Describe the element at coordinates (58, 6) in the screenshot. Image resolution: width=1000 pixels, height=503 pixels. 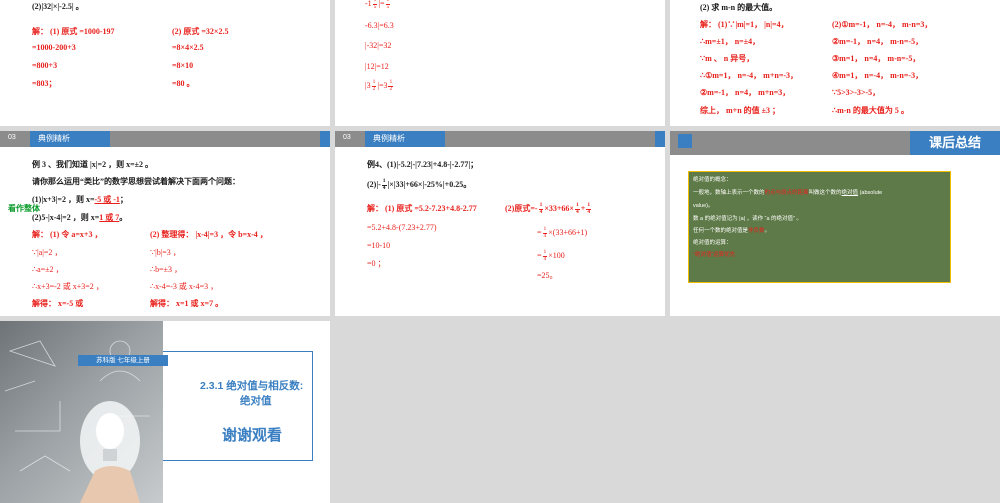
I see `question-text: (2)|32|×|-2.5| 。` at that location.